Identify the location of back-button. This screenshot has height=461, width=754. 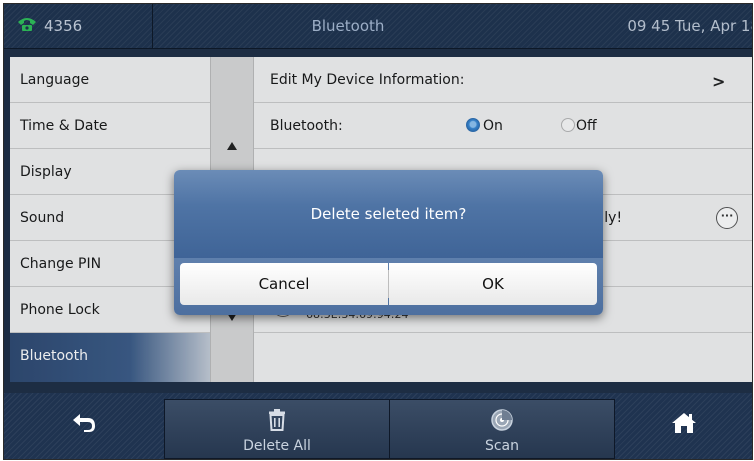
(84, 429).